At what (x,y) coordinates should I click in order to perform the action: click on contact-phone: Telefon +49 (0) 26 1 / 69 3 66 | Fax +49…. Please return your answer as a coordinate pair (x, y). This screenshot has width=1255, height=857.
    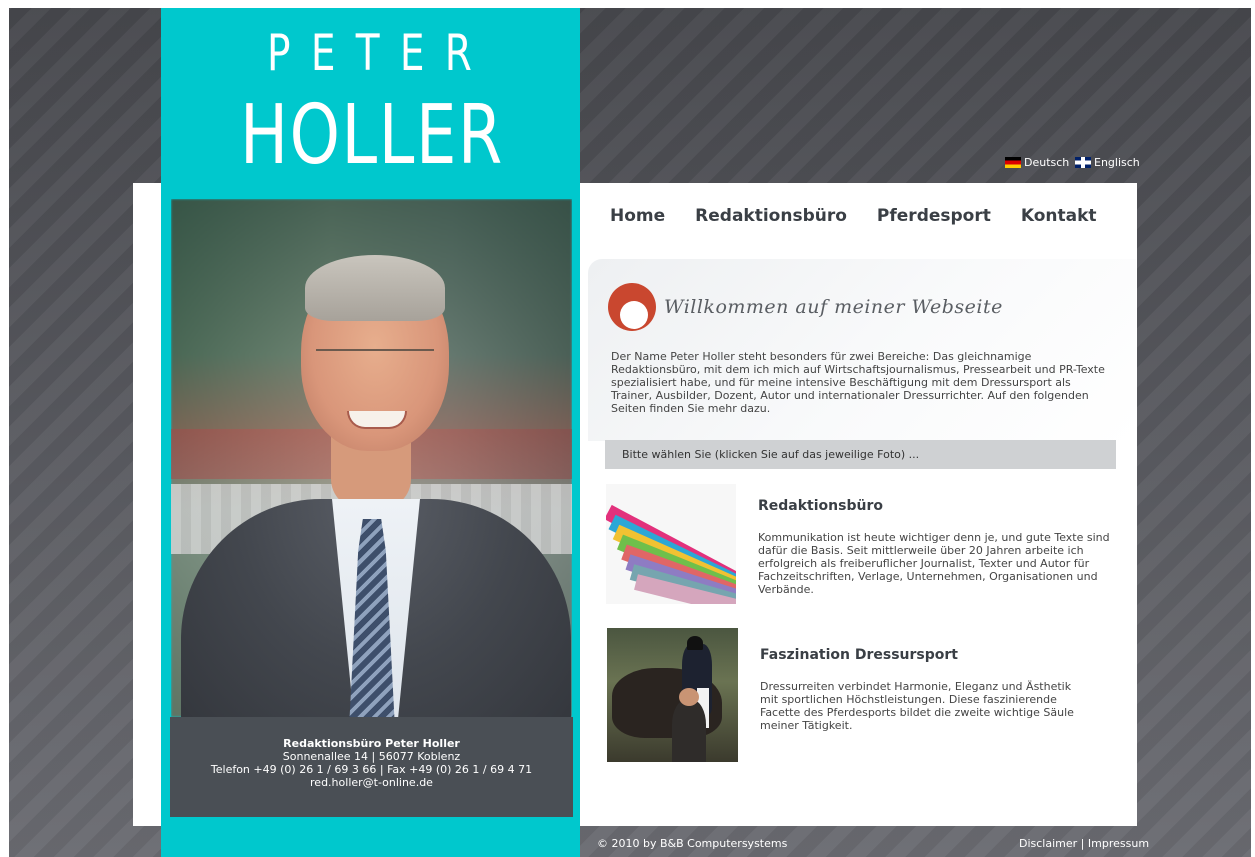
    Looking at the image, I should click on (371, 769).